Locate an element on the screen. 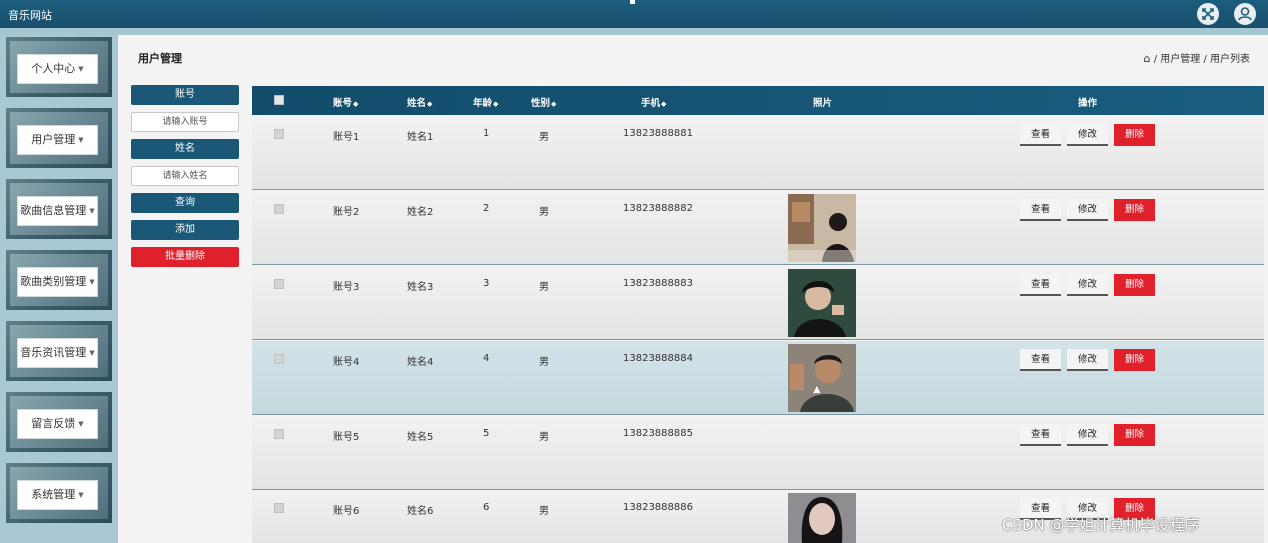 Image resolution: width=1268 pixels, height=543 pixels. cell-name: 姓名1 is located at coordinates (420, 137).